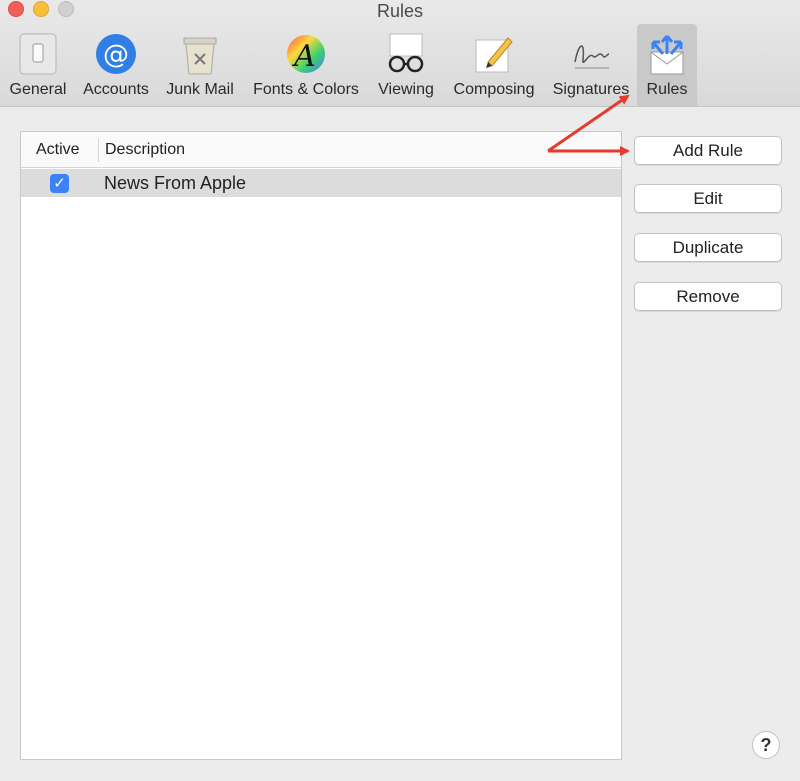  I want to click on at-sign-icon: @, so click(116, 54).